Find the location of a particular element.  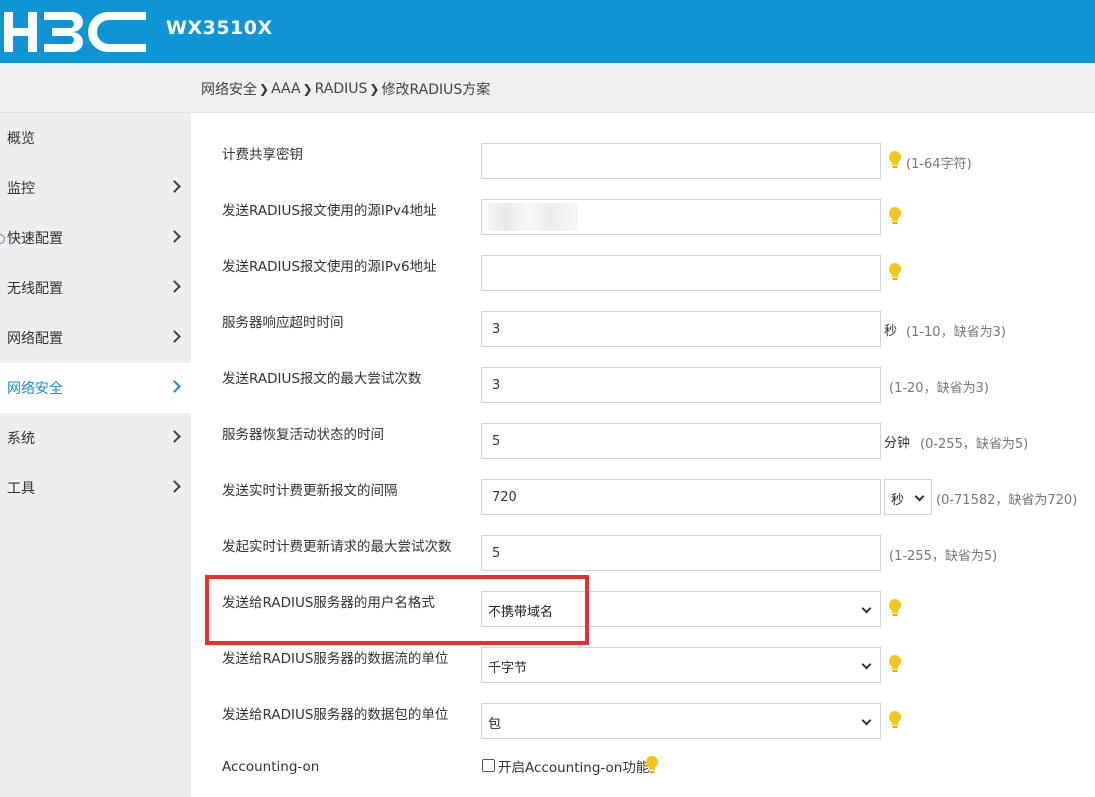

max-retries-input is located at coordinates (681, 385).